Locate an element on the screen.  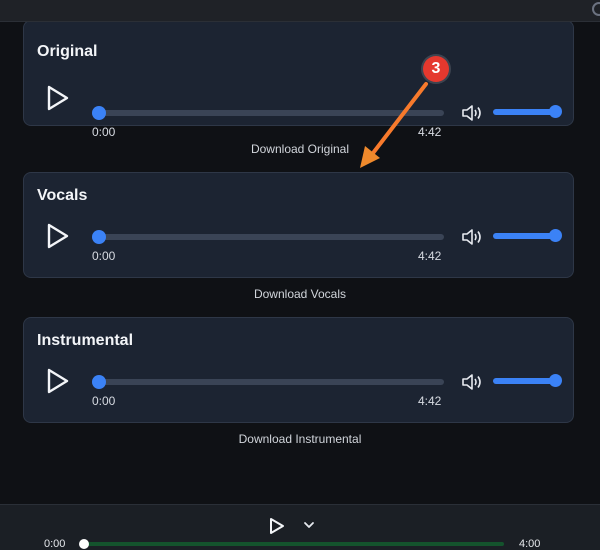
download-instrumental-link: Download Instrumental is located at coordinates (300, 439).